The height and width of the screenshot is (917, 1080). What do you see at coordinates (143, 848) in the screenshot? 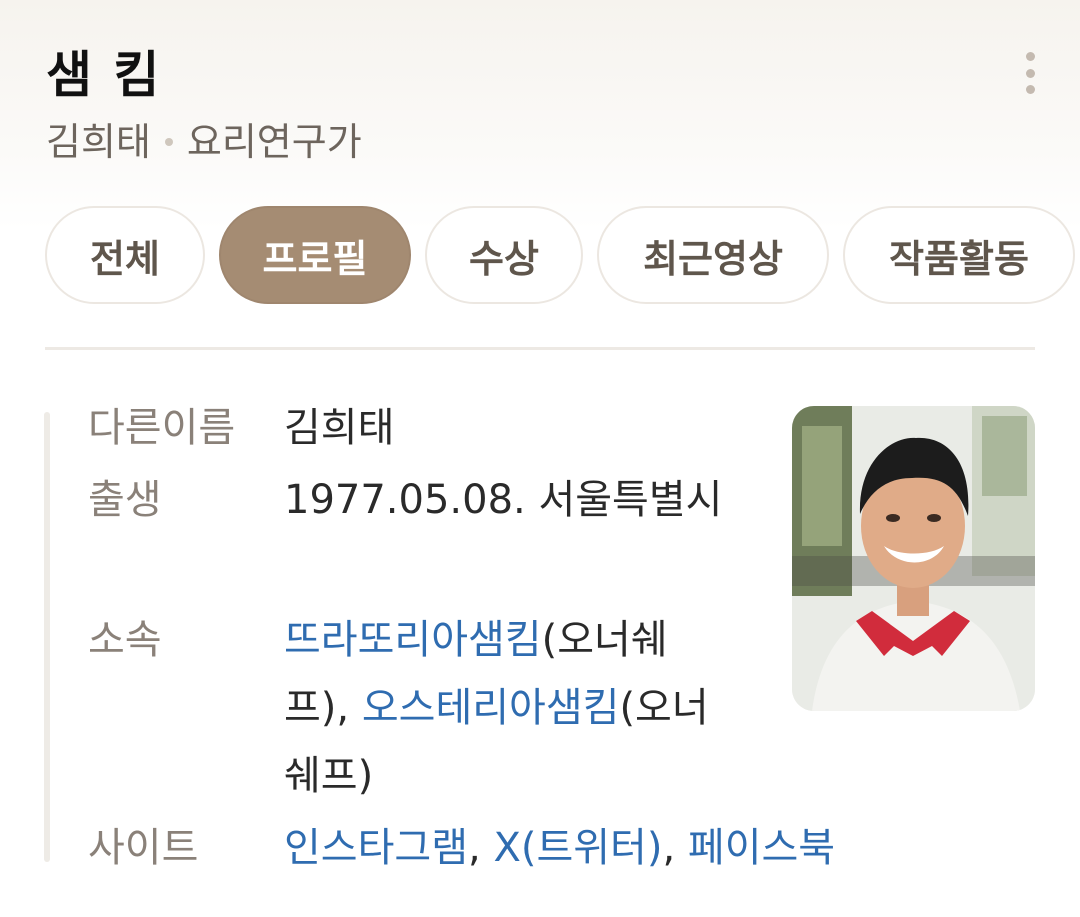
I see `info-label: 사이트` at bounding box center [143, 848].